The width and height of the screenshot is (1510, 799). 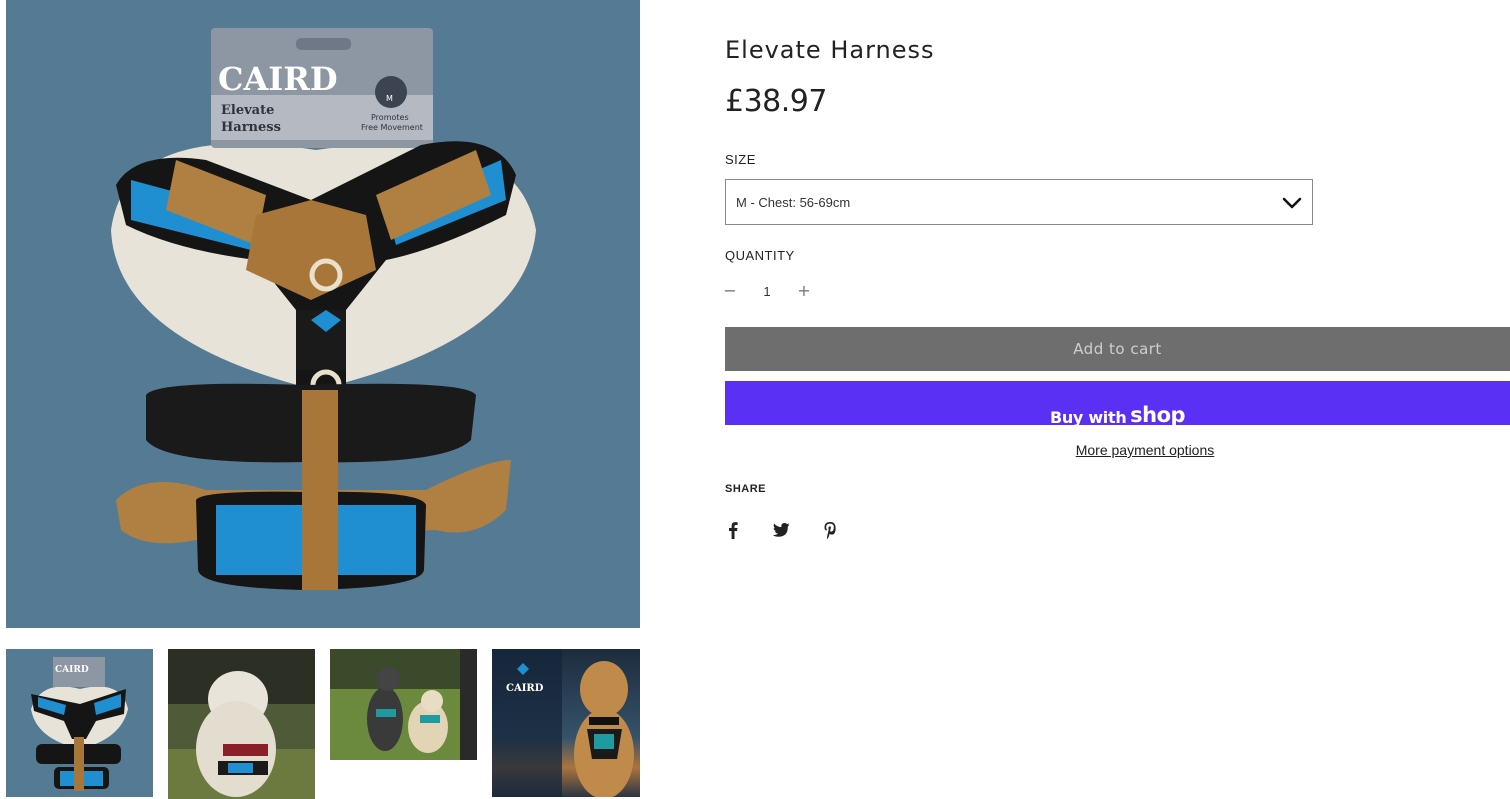 I want to click on card-size-badge: M, so click(x=389, y=98).